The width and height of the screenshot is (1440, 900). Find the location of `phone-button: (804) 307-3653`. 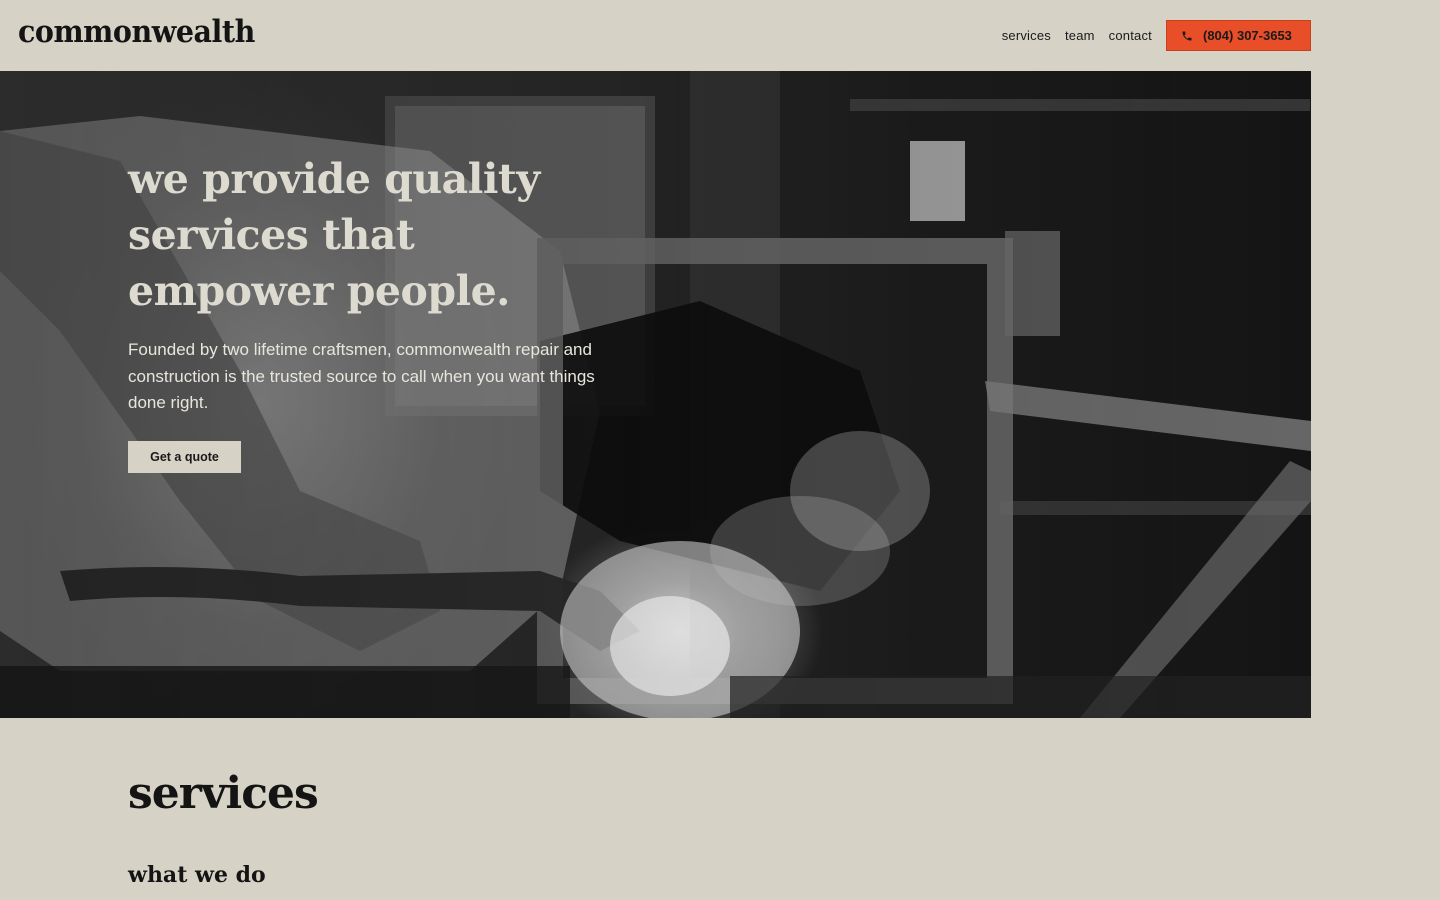

phone-button: (804) 307-3653 is located at coordinates (1238, 35).